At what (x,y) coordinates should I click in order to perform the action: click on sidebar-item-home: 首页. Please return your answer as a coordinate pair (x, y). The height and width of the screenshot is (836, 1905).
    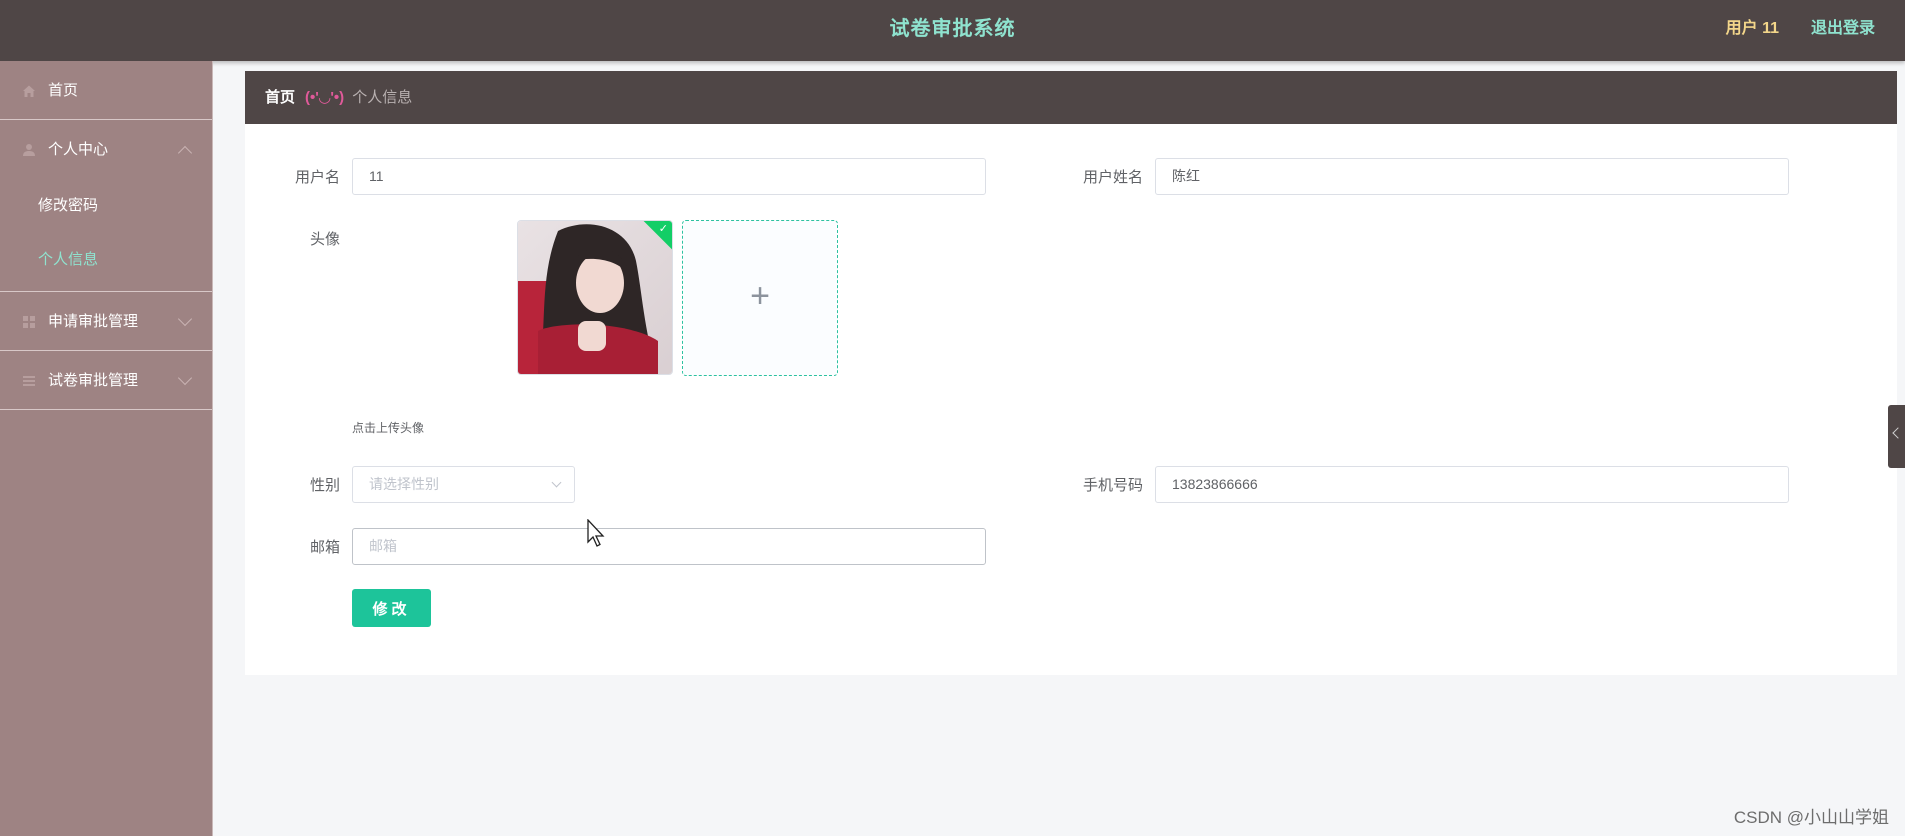
    Looking at the image, I should click on (106, 90).